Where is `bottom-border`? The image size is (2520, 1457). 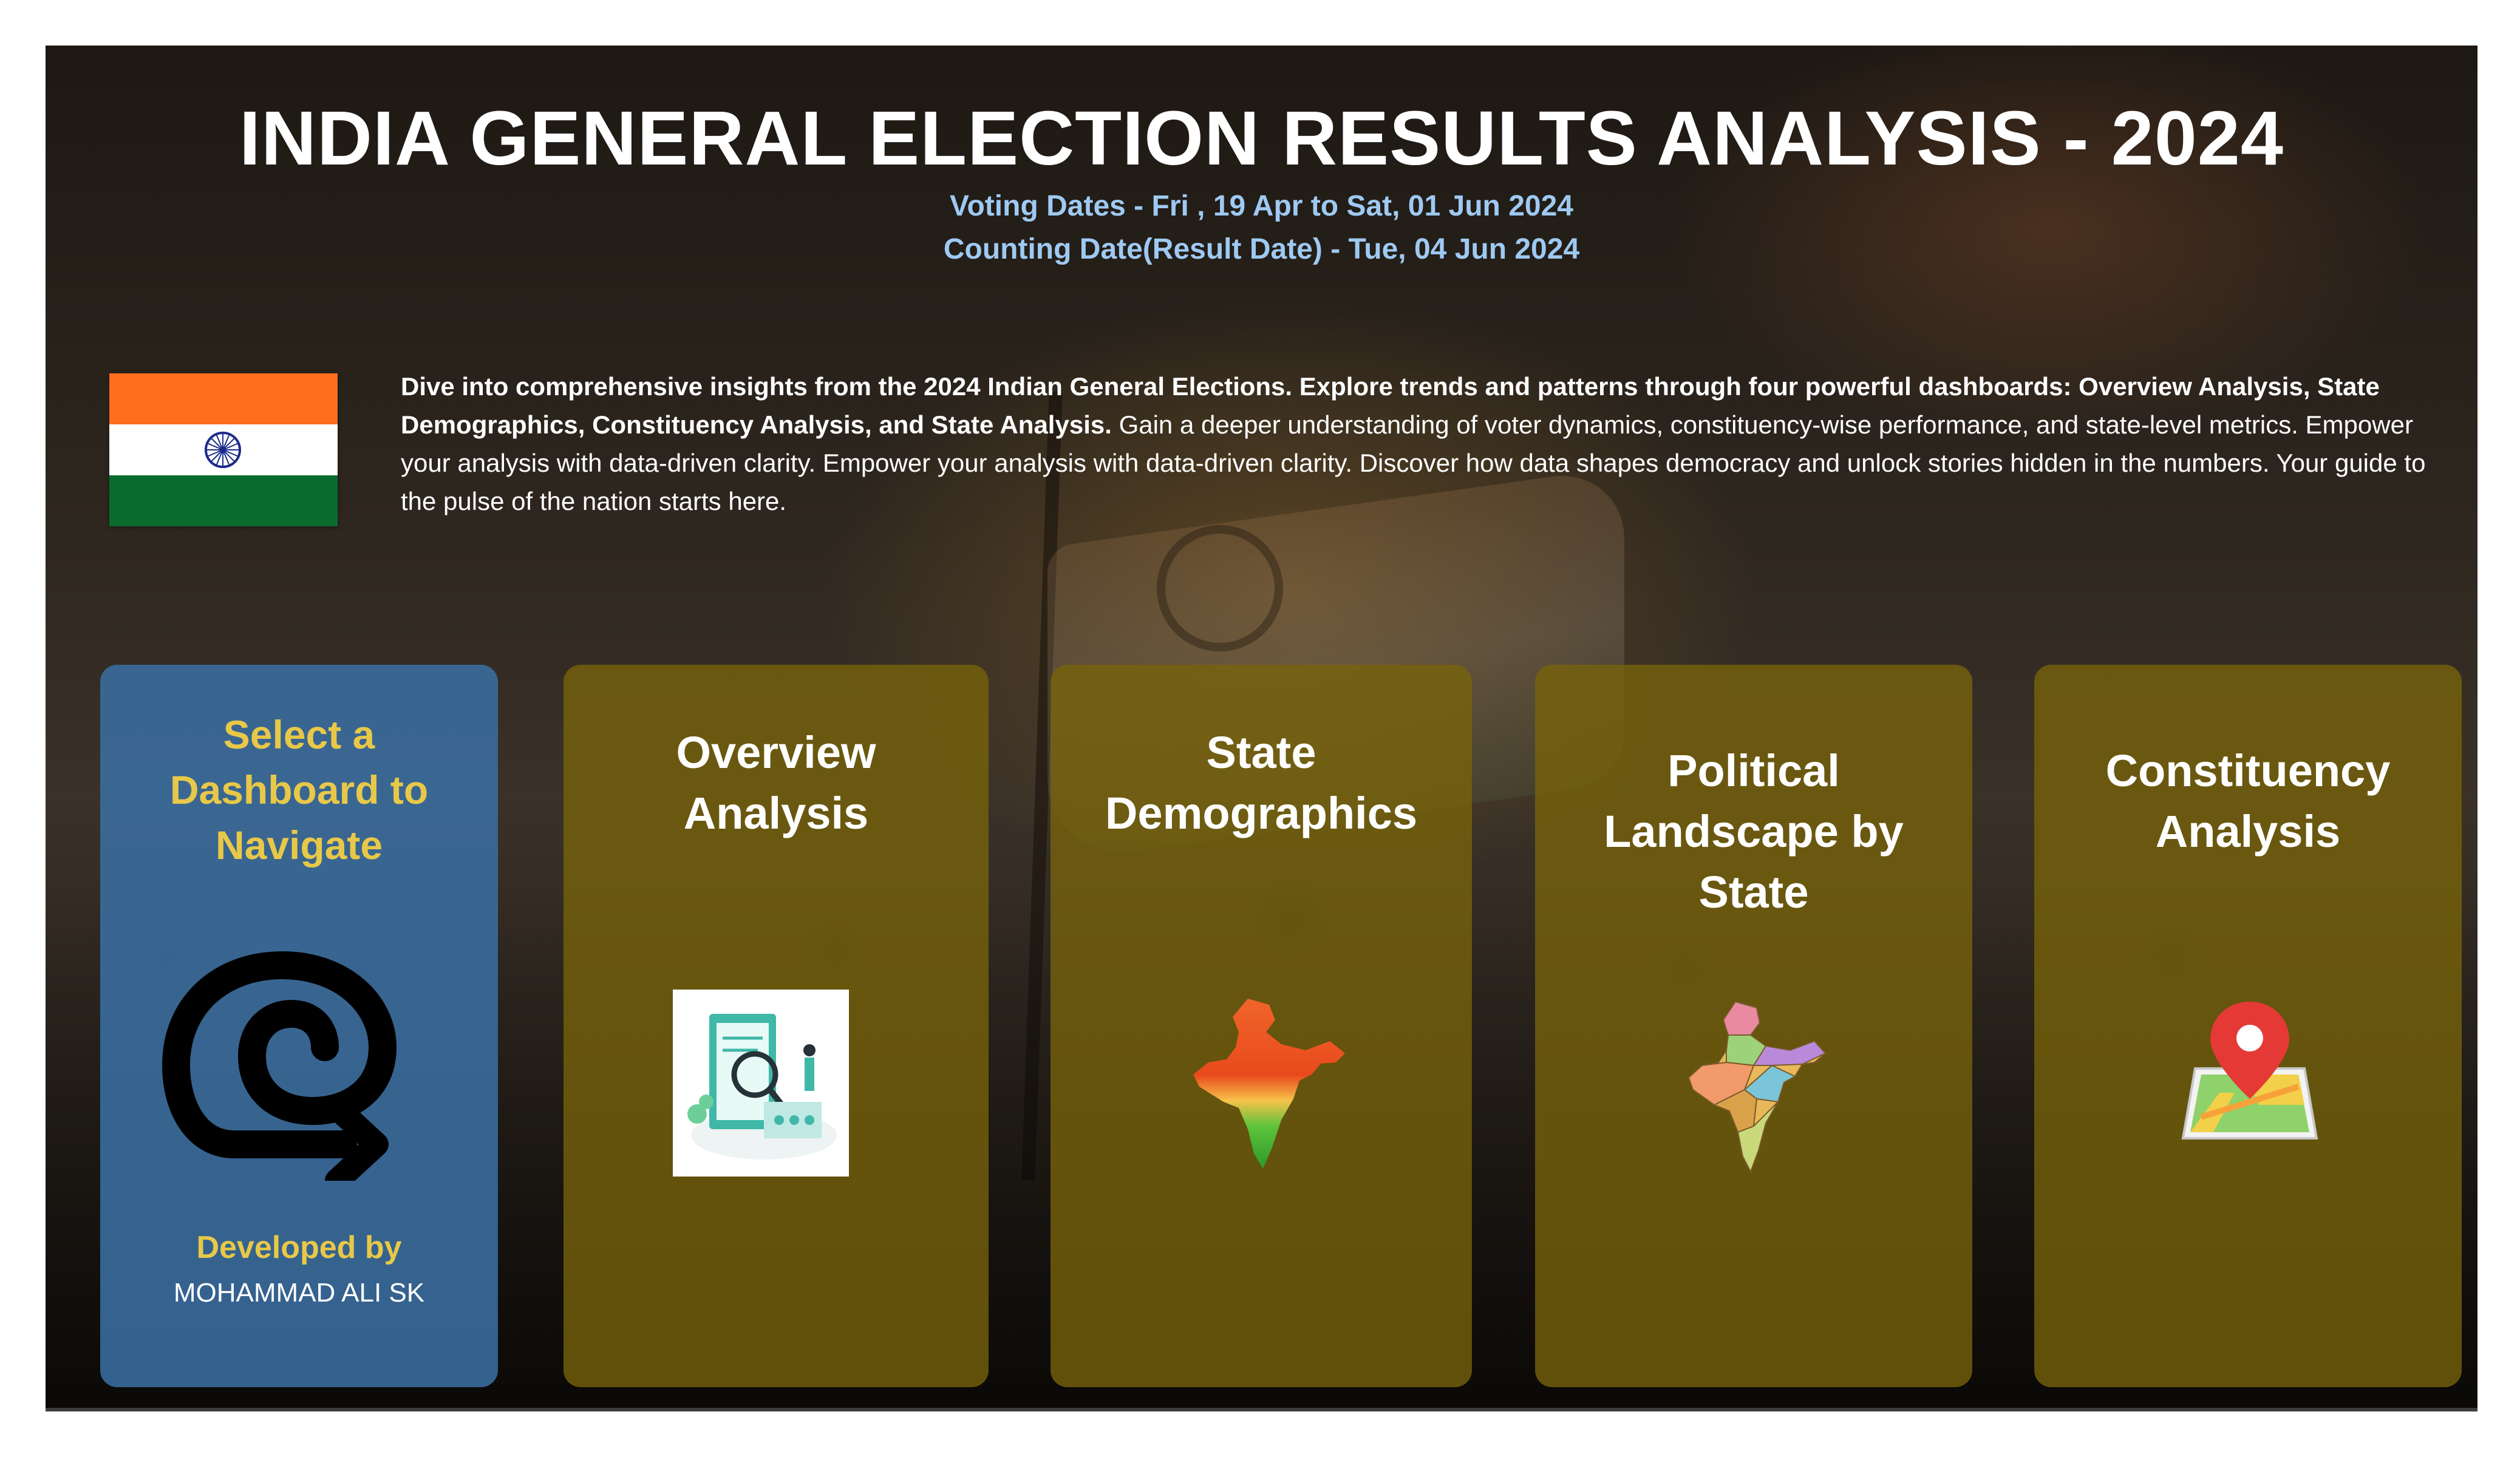
bottom-border is located at coordinates (1261, 1409).